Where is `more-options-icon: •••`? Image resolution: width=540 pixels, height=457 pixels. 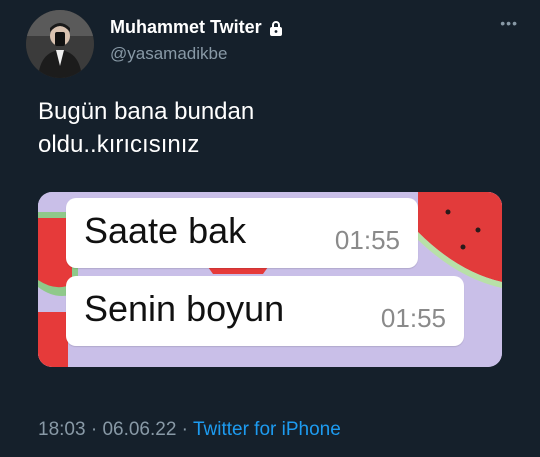
more-options-icon: ••• is located at coordinates (509, 23).